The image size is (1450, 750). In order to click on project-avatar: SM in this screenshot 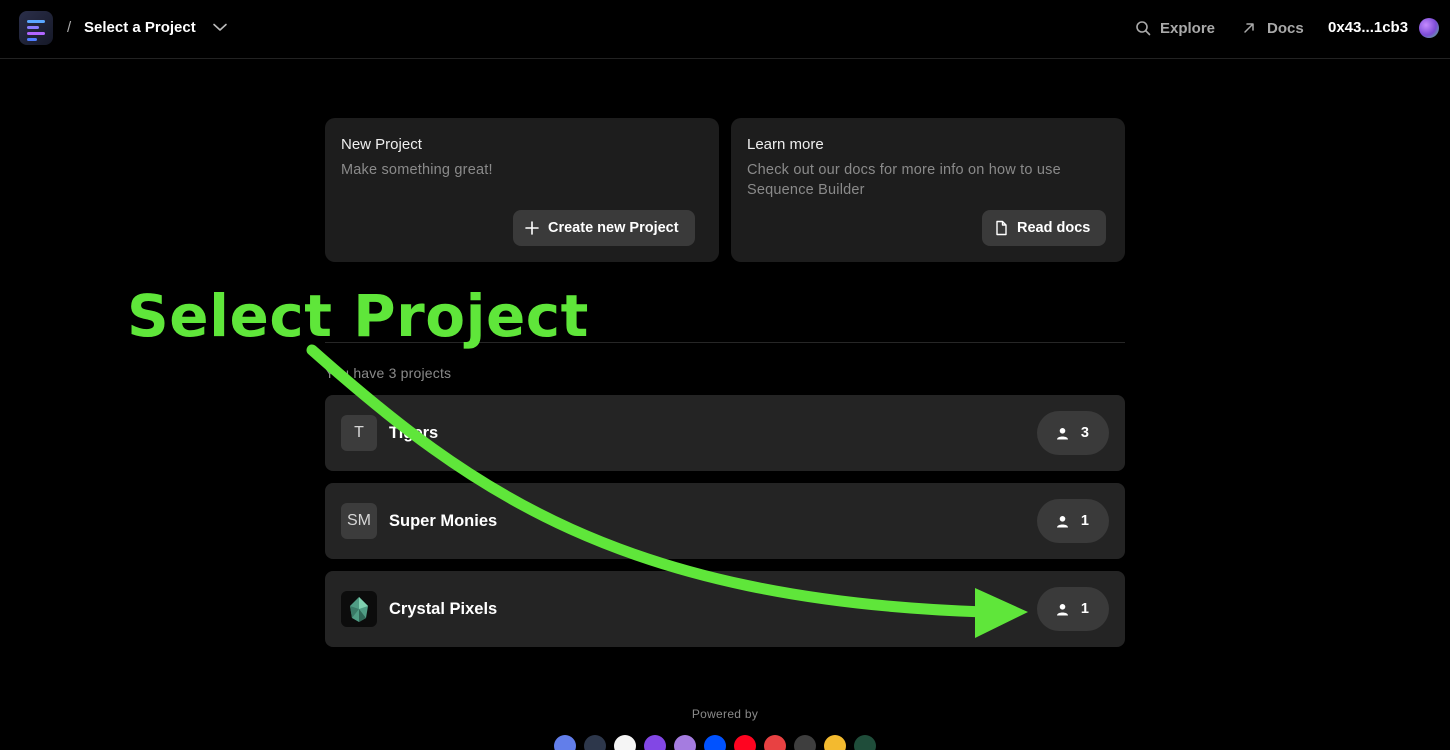, I will do `click(359, 521)`.